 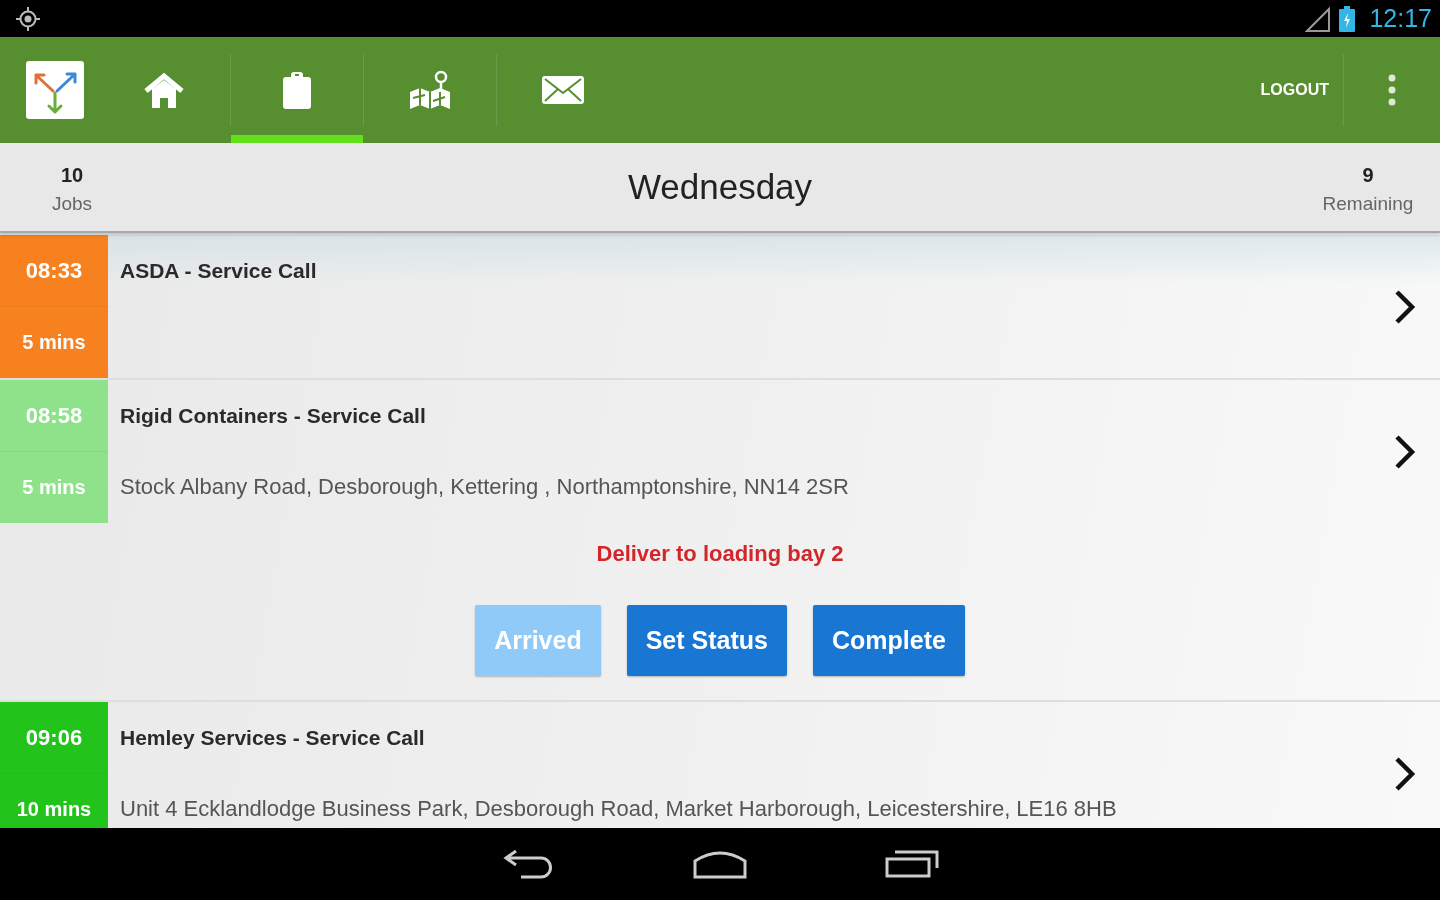 I want to click on job-title: ASDA - Service Call, so click(x=218, y=270).